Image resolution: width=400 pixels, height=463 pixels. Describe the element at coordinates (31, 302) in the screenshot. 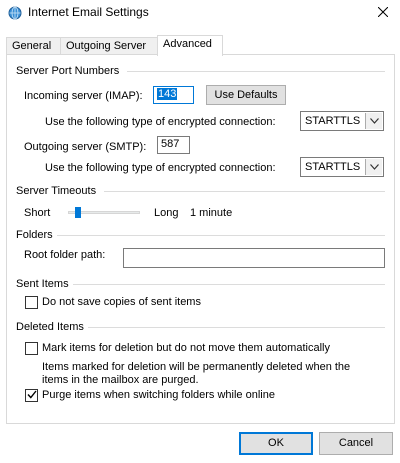

I see `no-save-sent-checkbox` at that location.